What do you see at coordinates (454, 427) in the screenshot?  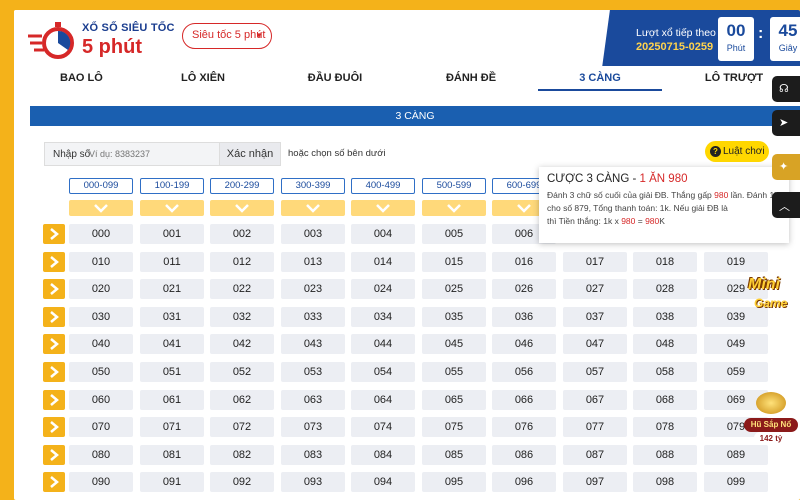 I see `number-cell: 075` at bounding box center [454, 427].